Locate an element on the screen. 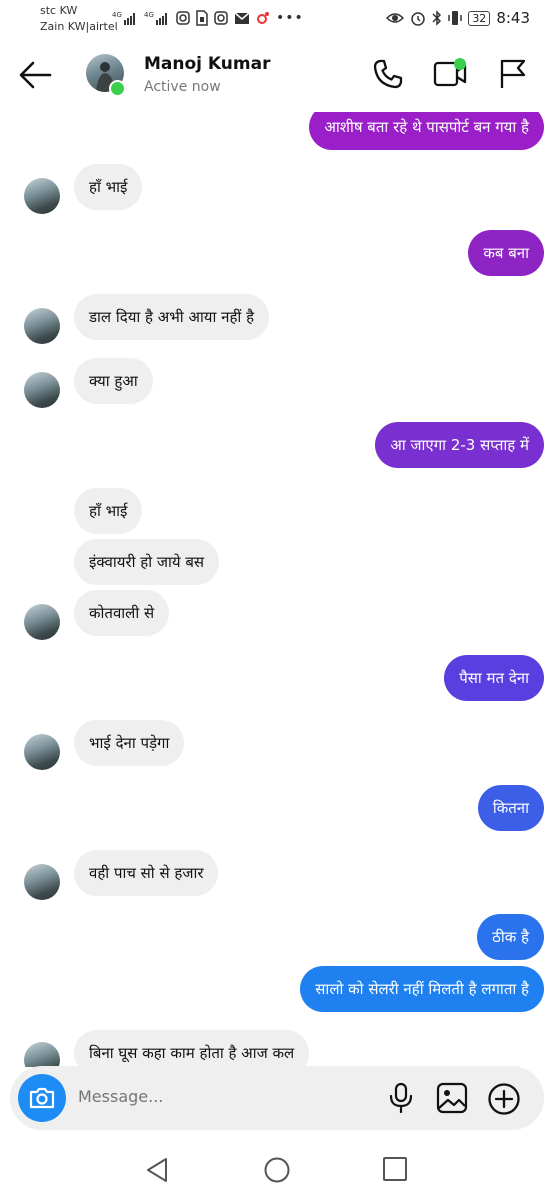 The height and width of the screenshot is (1200, 554). carrier-primary: stc KW is located at coordinates (59, 10).